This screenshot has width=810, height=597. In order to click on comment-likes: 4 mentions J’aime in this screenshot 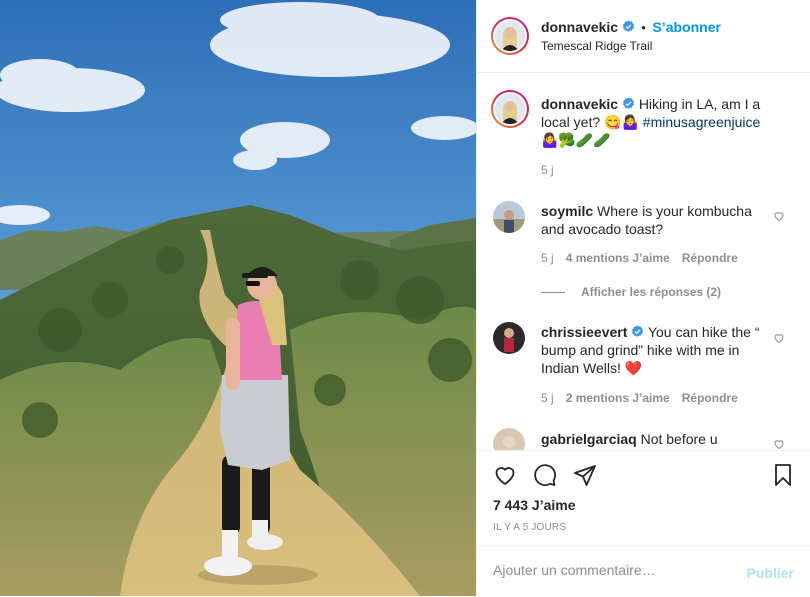, I will do `click(618, 258)`.